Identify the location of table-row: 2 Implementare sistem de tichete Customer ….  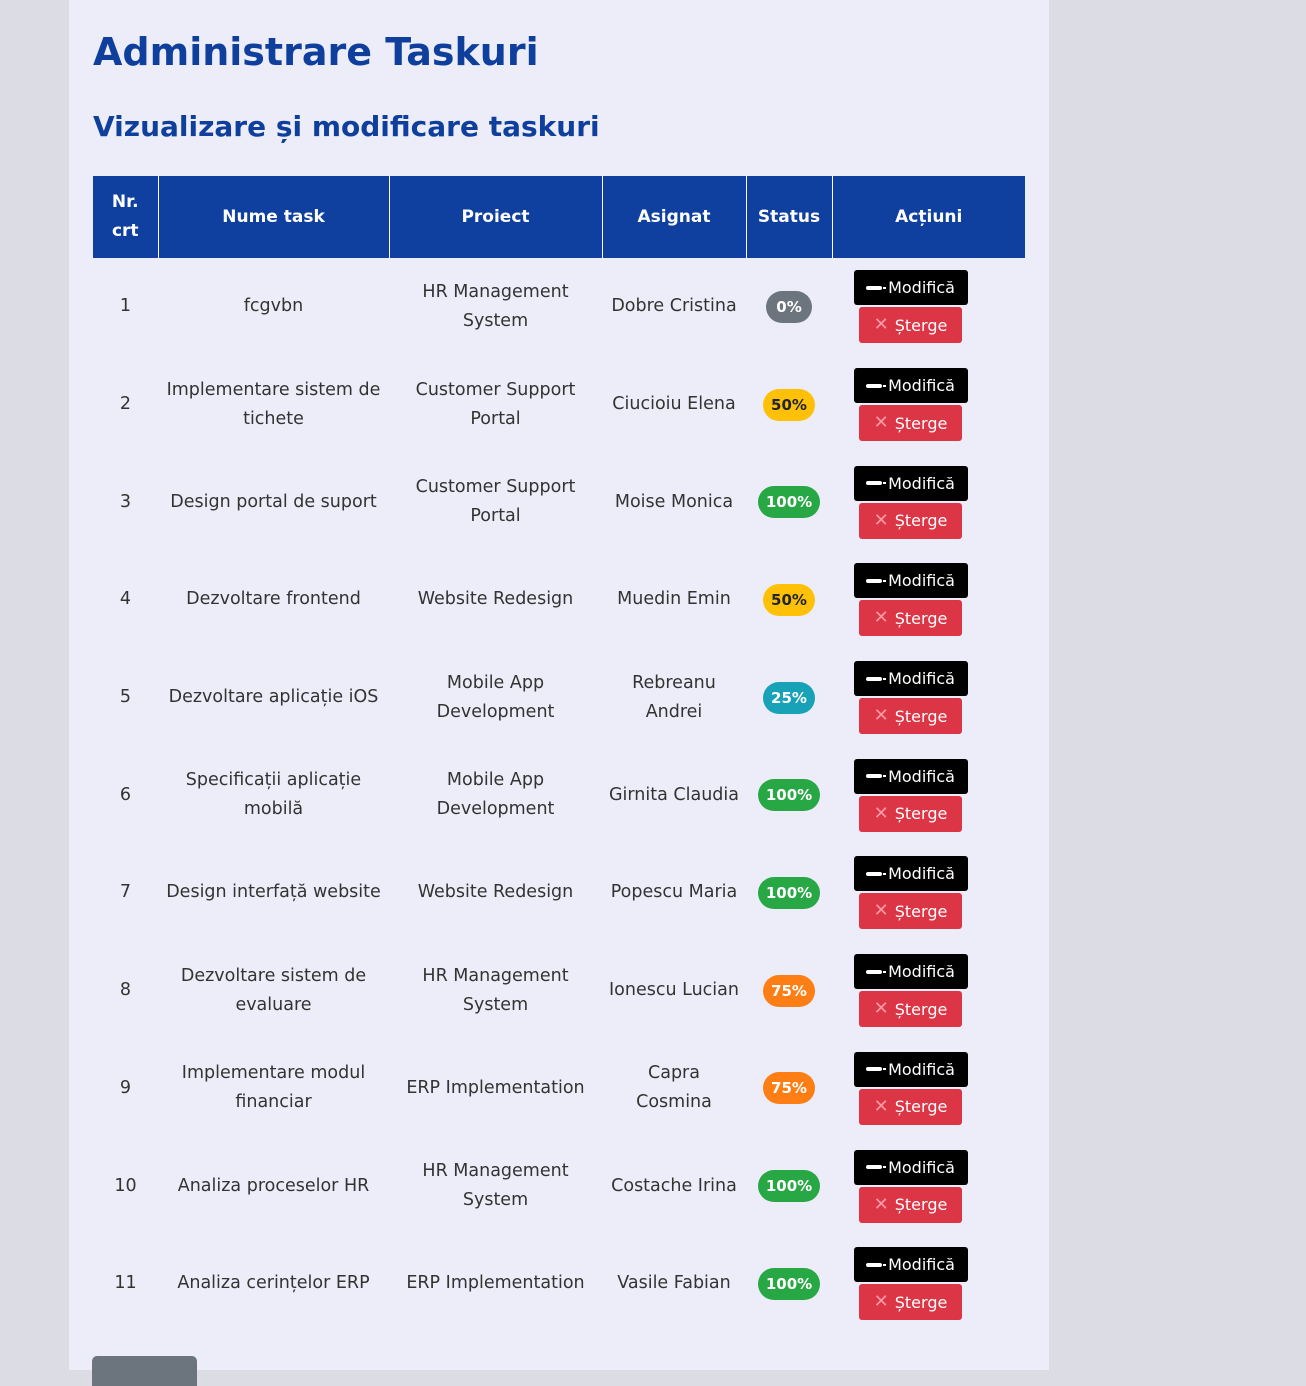
(559, 405).